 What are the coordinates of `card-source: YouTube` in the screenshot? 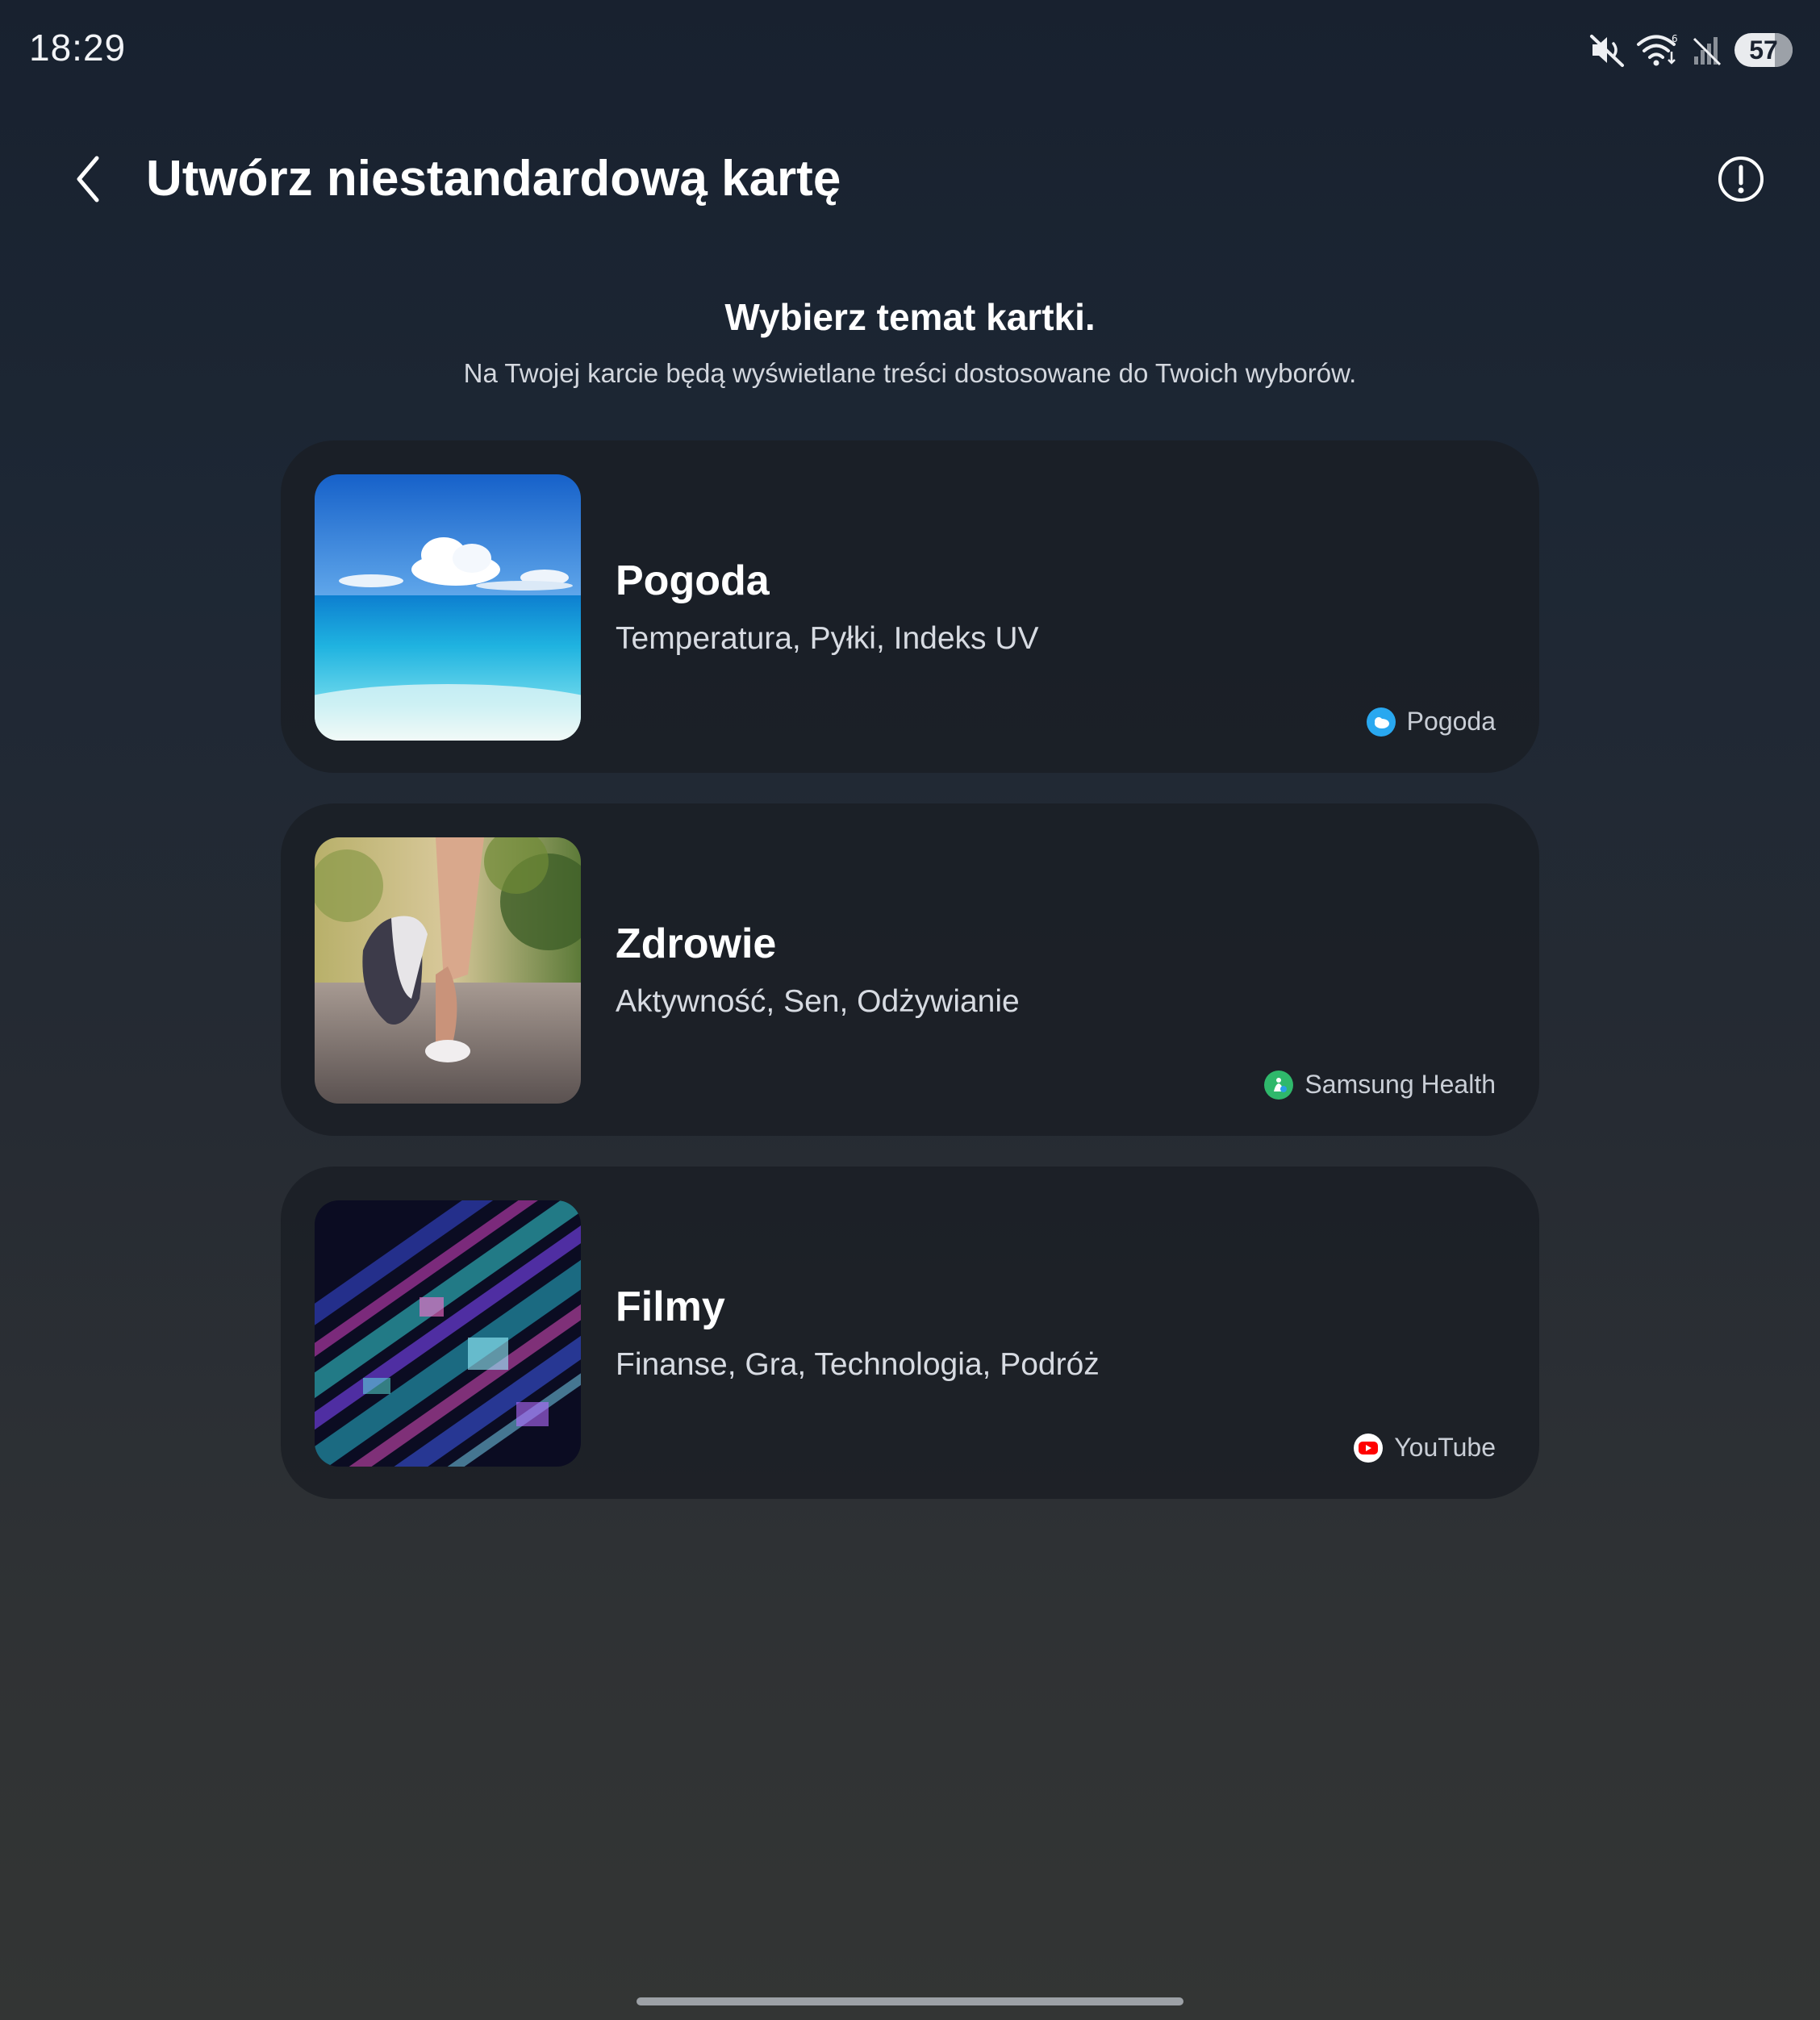 It's located at (1425, 1448).